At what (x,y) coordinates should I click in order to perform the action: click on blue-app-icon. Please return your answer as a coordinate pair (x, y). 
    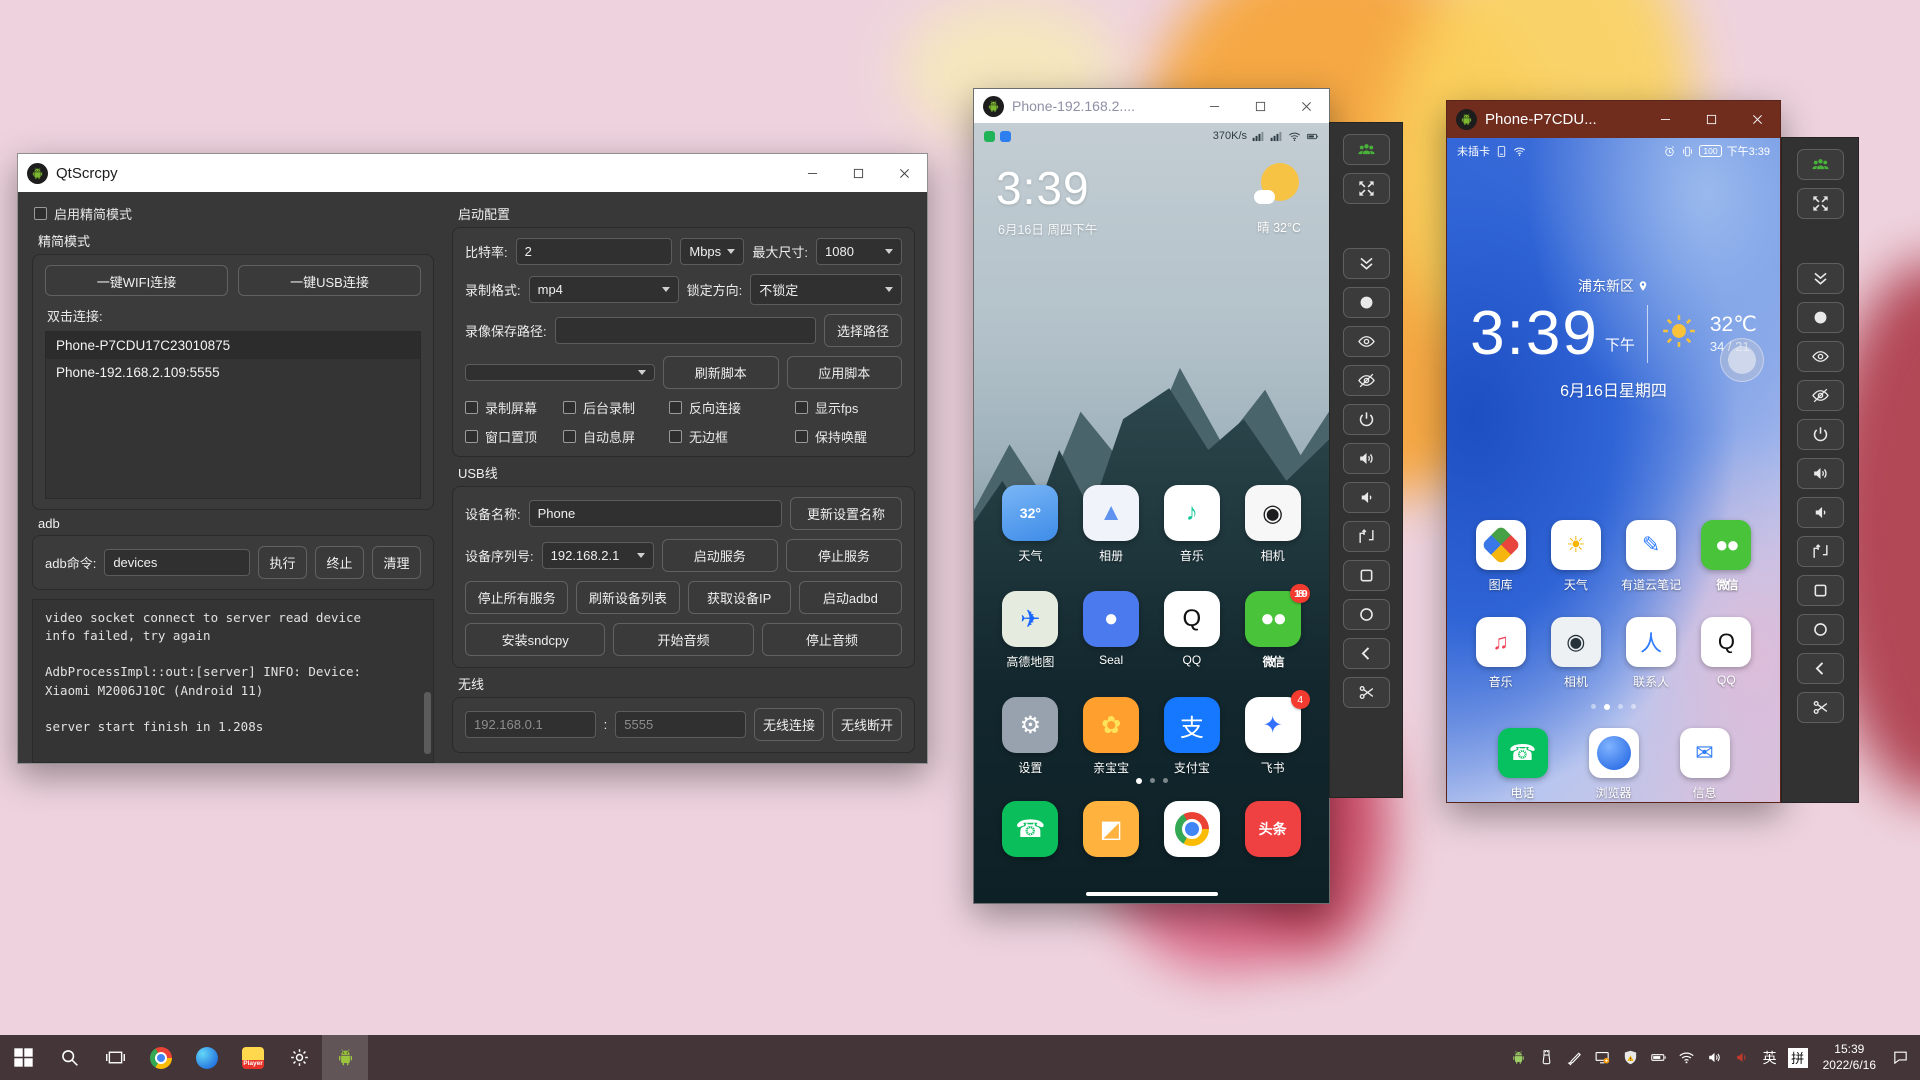
    Looking at the image, I should click on (207, 1057).